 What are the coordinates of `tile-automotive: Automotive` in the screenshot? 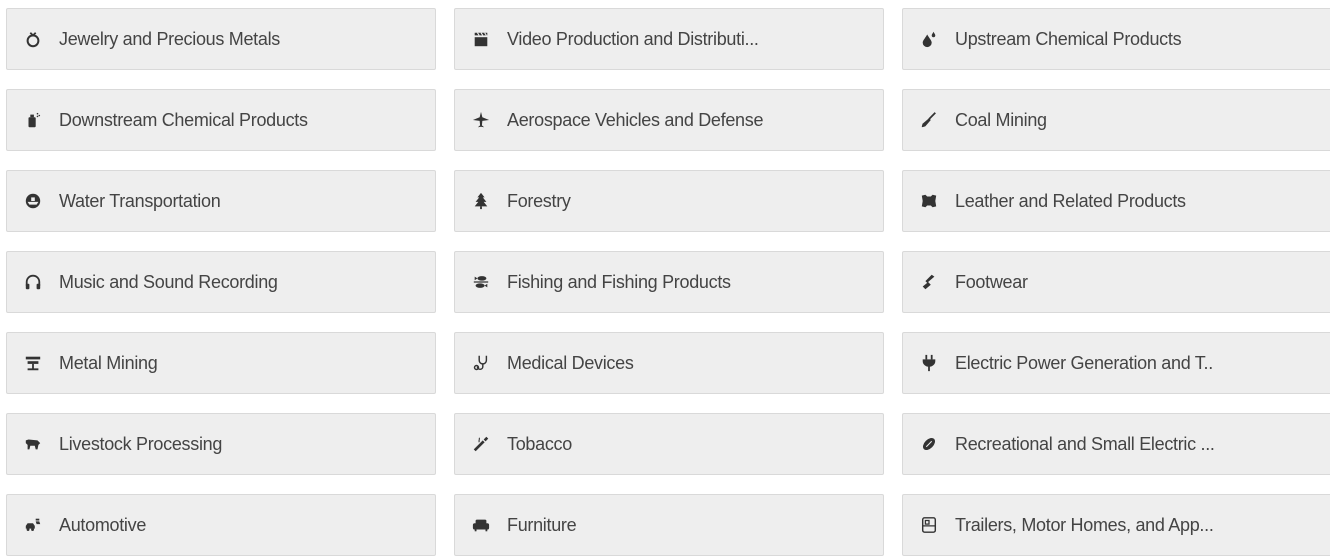 It's located at (221, 525).